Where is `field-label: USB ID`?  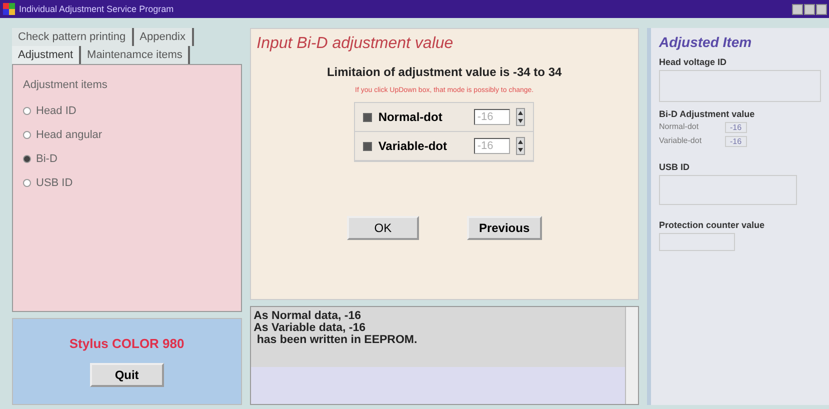 field-label: USB ID is located at coordinates (675, 167).